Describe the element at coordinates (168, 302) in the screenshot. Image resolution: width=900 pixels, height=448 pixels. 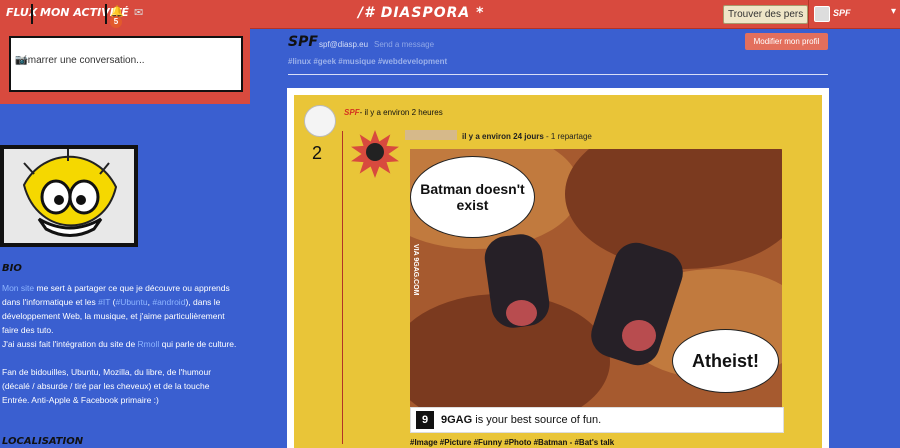
I see `bio-link-android: #android` at that location.